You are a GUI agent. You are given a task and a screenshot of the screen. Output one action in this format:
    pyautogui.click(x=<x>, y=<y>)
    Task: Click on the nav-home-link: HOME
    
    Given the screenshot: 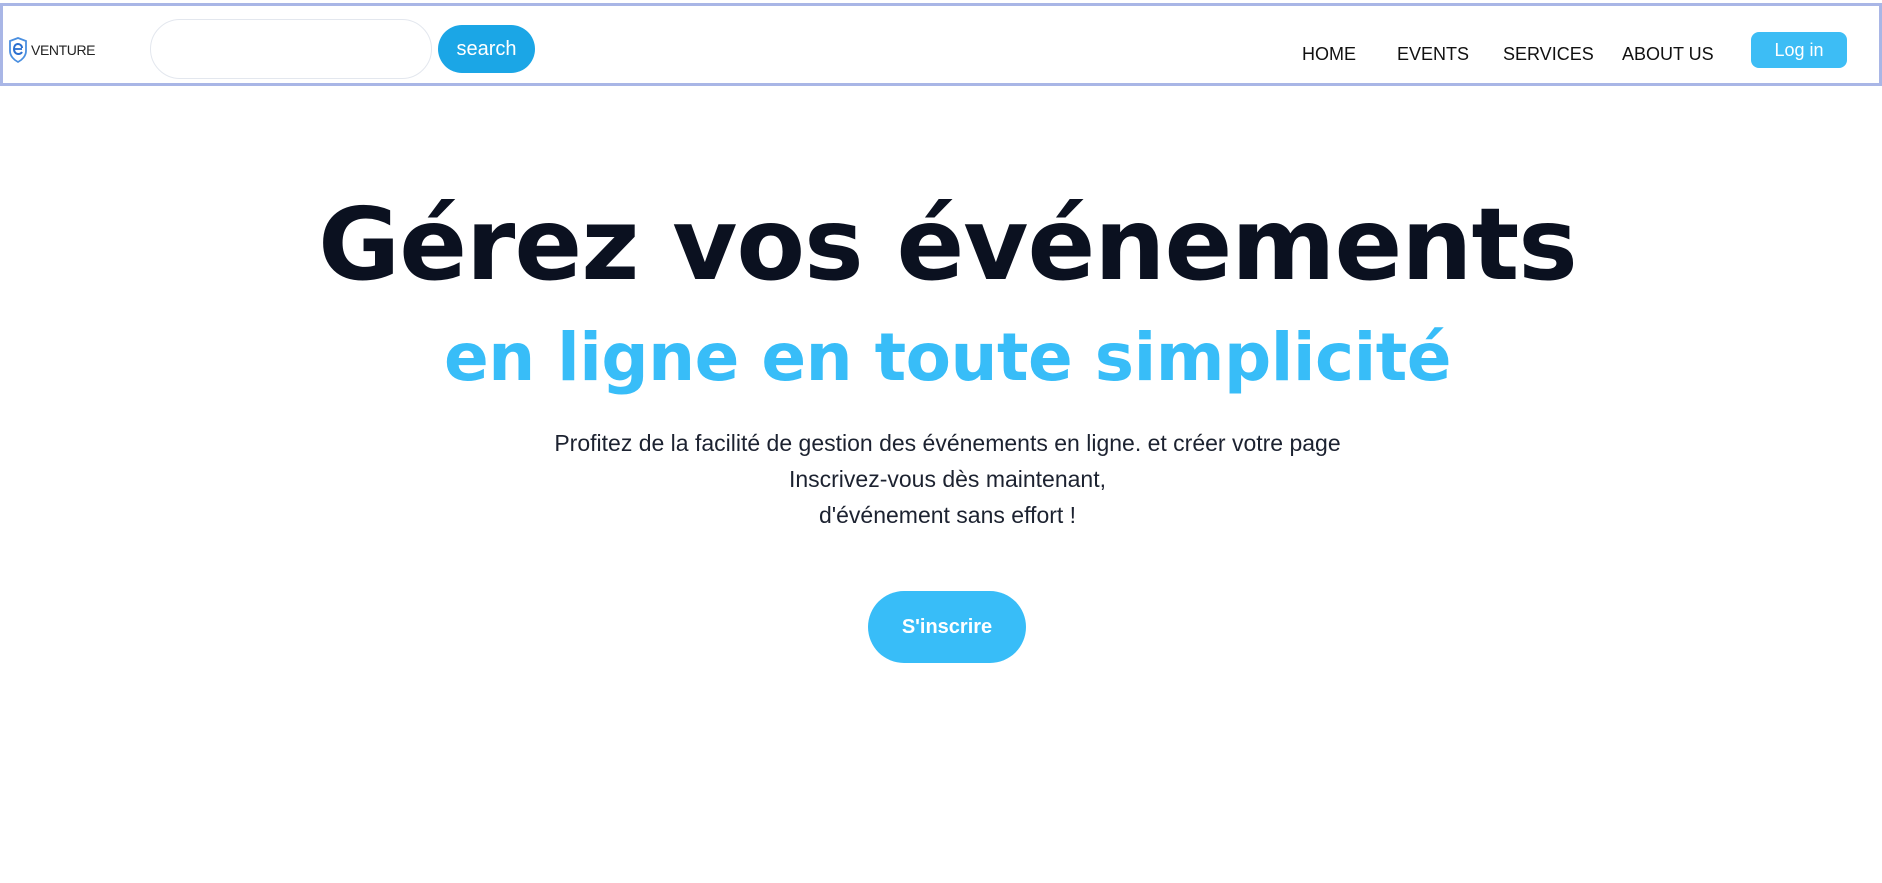 What is the action you would take?
    pyautogui.click(x=1329, y=54)
    